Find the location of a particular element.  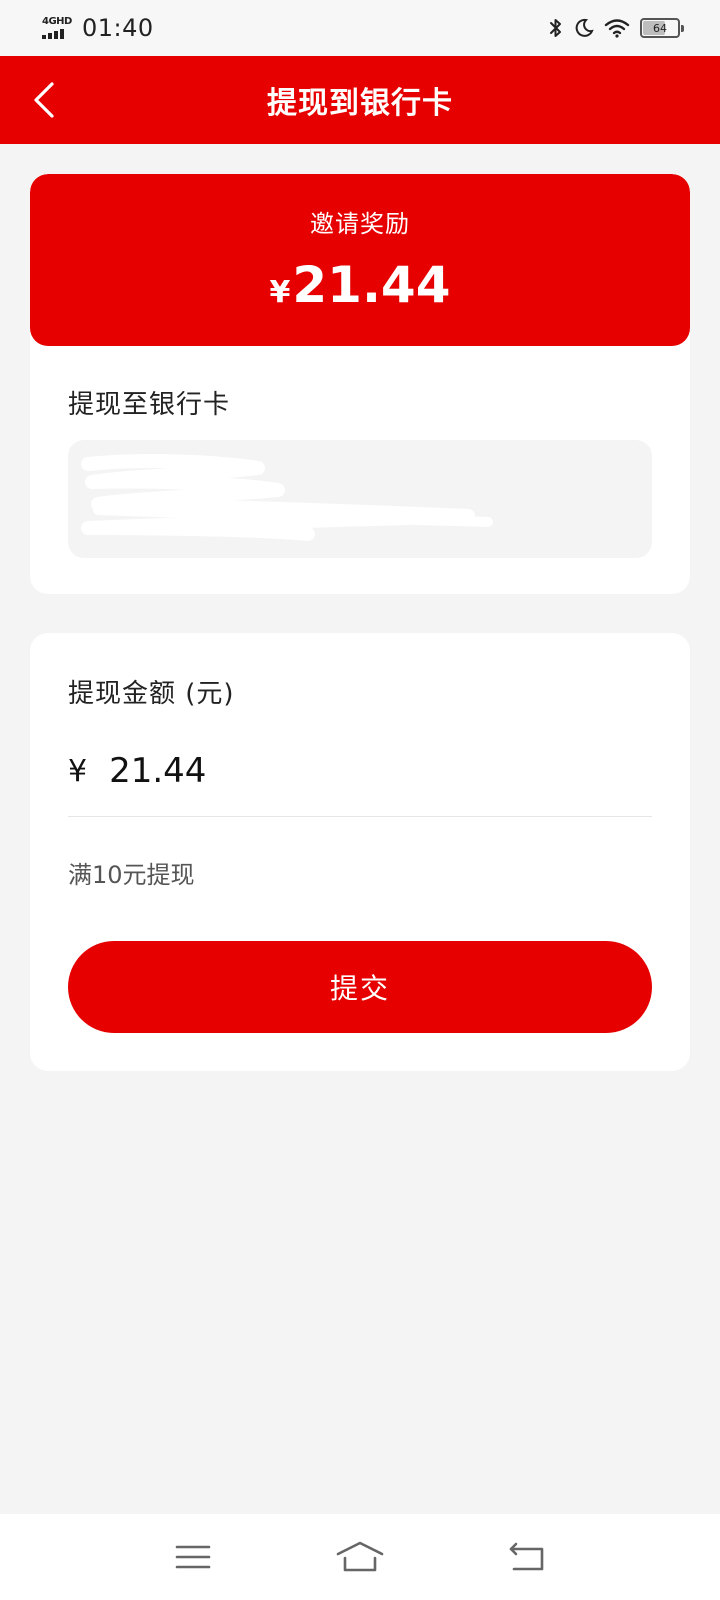

reward-amount-value: 21.44 is located at coordinates (371, 285).